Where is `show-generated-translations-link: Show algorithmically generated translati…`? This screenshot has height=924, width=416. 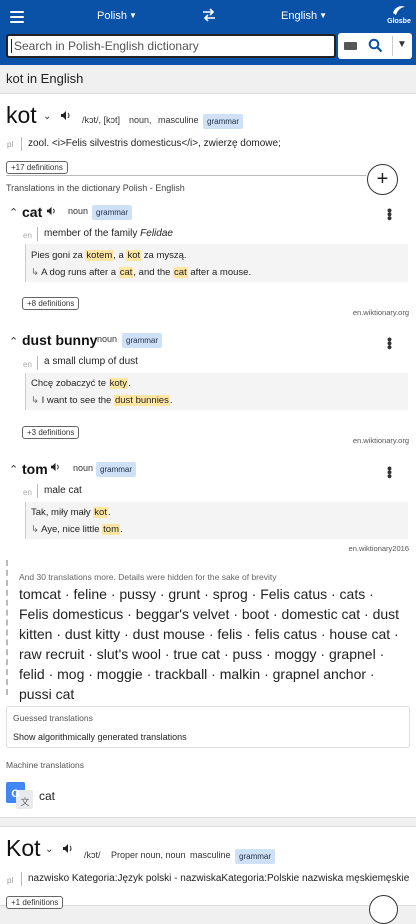 show-generated-translations-link: Show algorithmically generated translati… is located at coordinates (100, 737).